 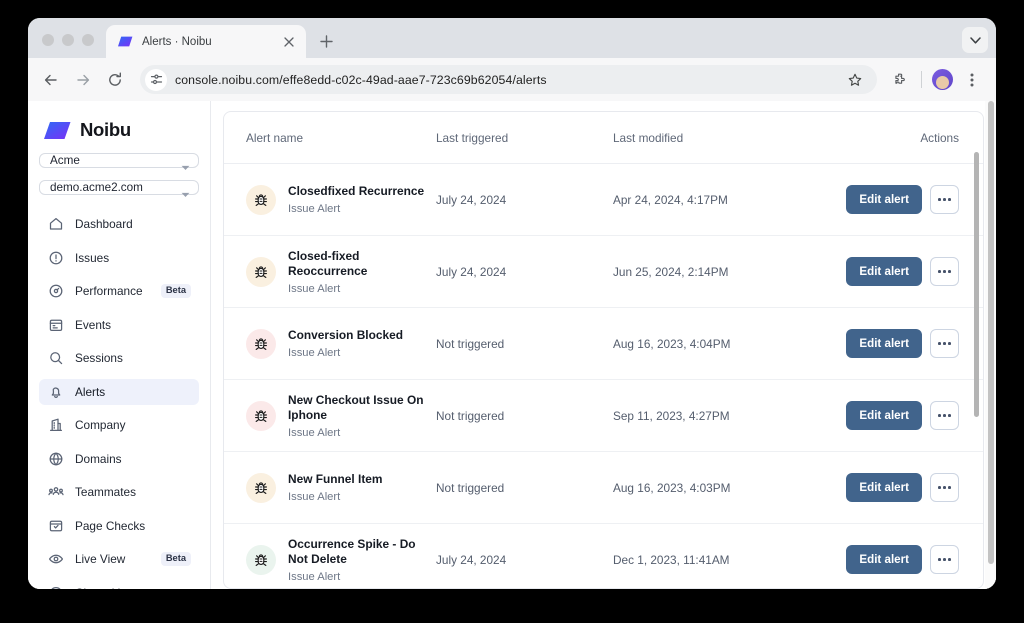 What do you see at coordinates (105, 129) in the screenshot?
I see `brand-name: Noibu` at bounding box center [105, 129].